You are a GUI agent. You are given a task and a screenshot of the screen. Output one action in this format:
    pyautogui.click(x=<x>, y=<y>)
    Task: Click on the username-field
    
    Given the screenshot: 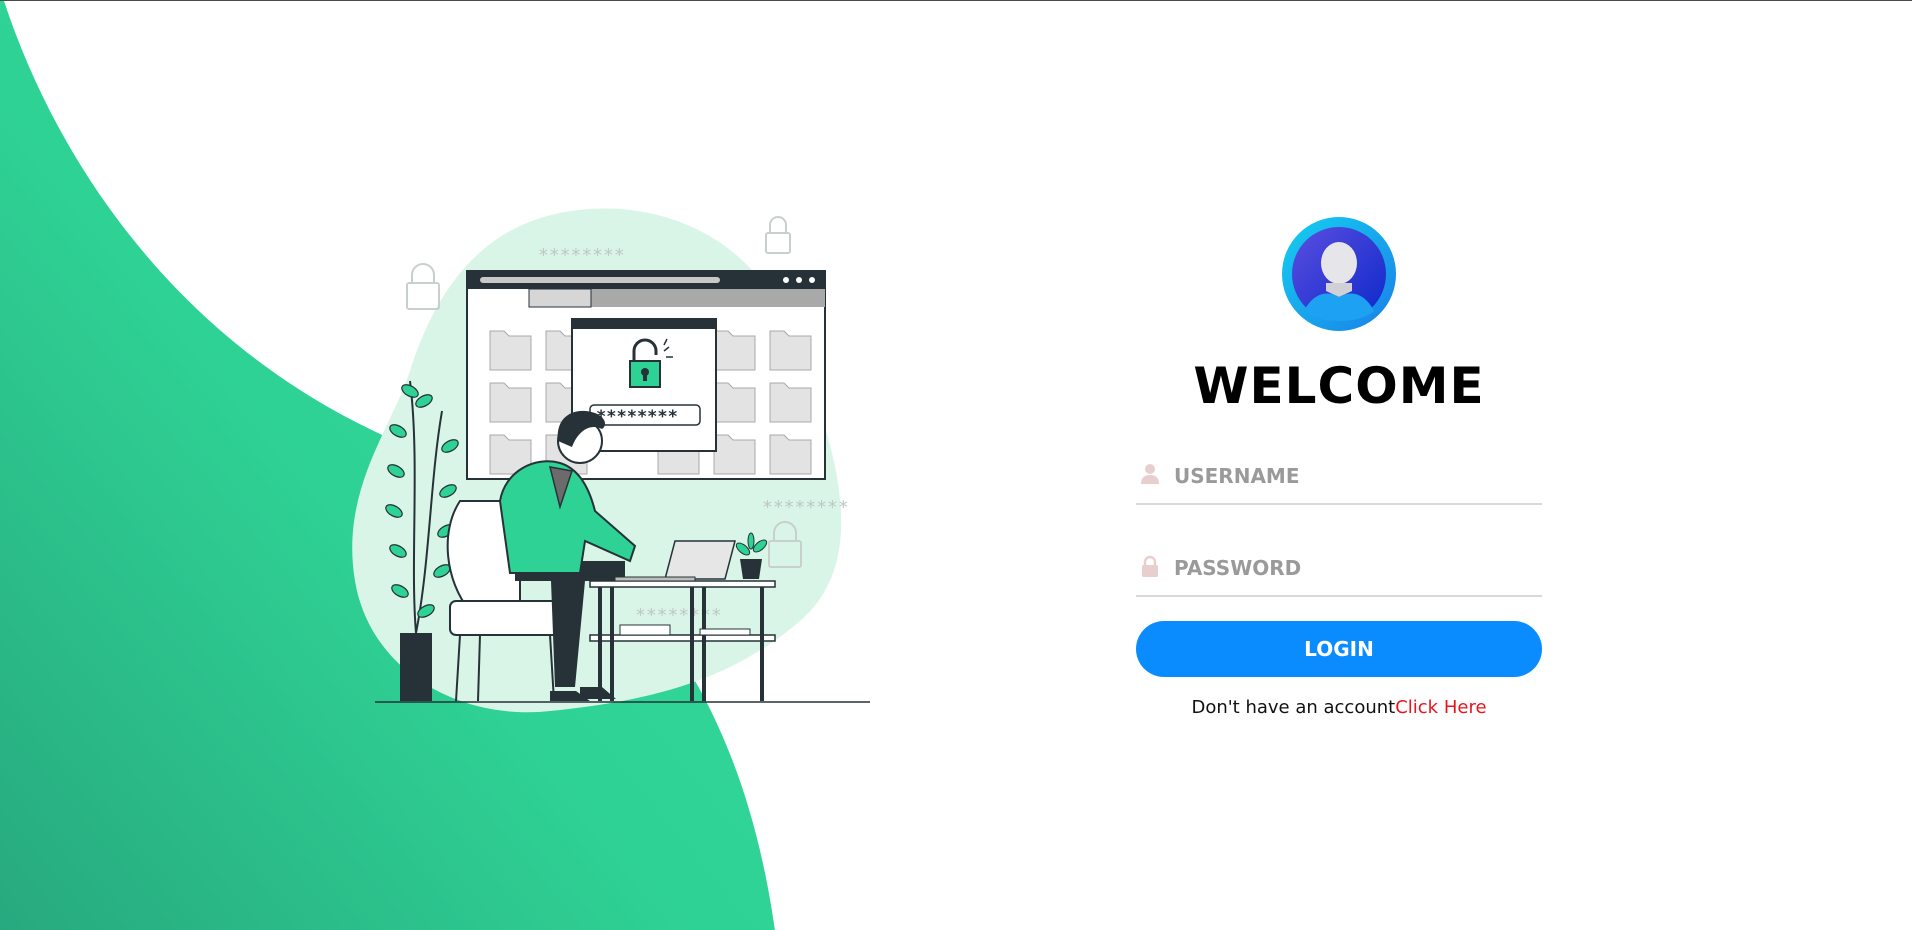 What is the action you would take?
    pyautogui.click(x=1339, y=479)
    